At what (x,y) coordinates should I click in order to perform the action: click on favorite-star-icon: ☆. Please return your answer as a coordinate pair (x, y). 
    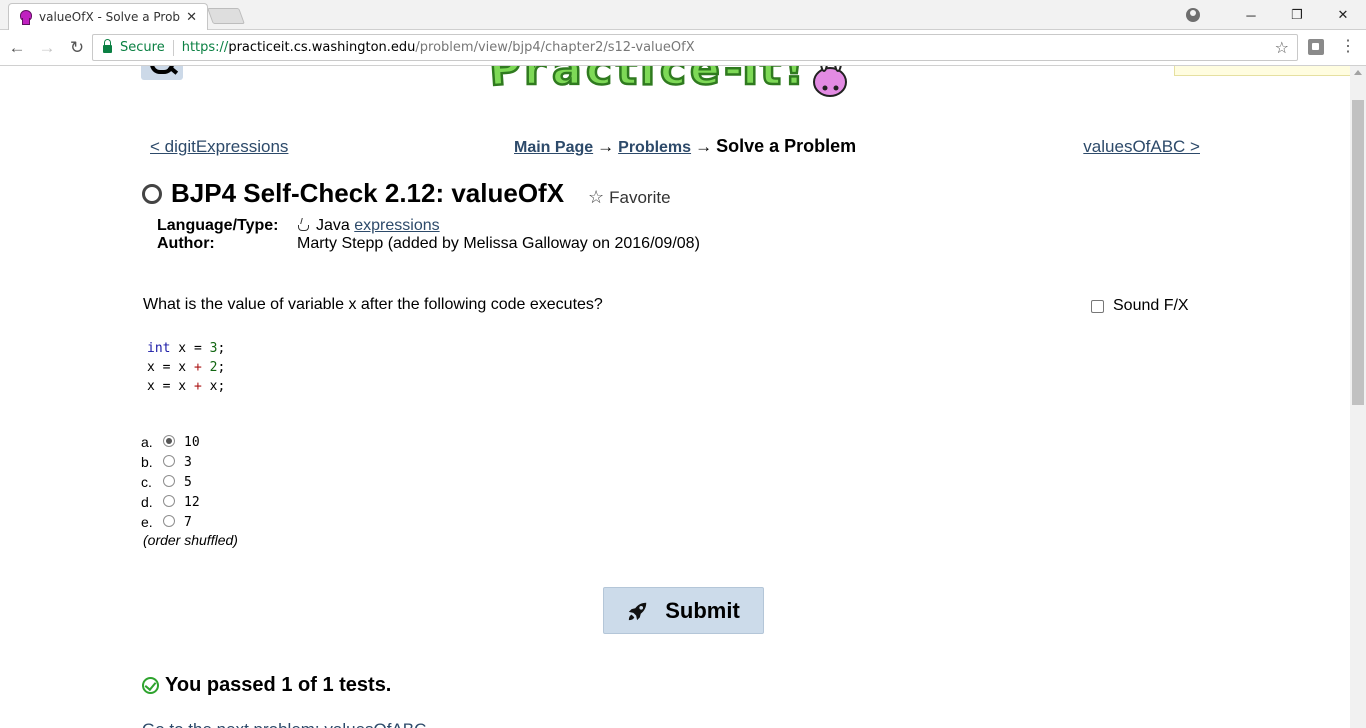
    Looking at the image, I should click on (596, 197).